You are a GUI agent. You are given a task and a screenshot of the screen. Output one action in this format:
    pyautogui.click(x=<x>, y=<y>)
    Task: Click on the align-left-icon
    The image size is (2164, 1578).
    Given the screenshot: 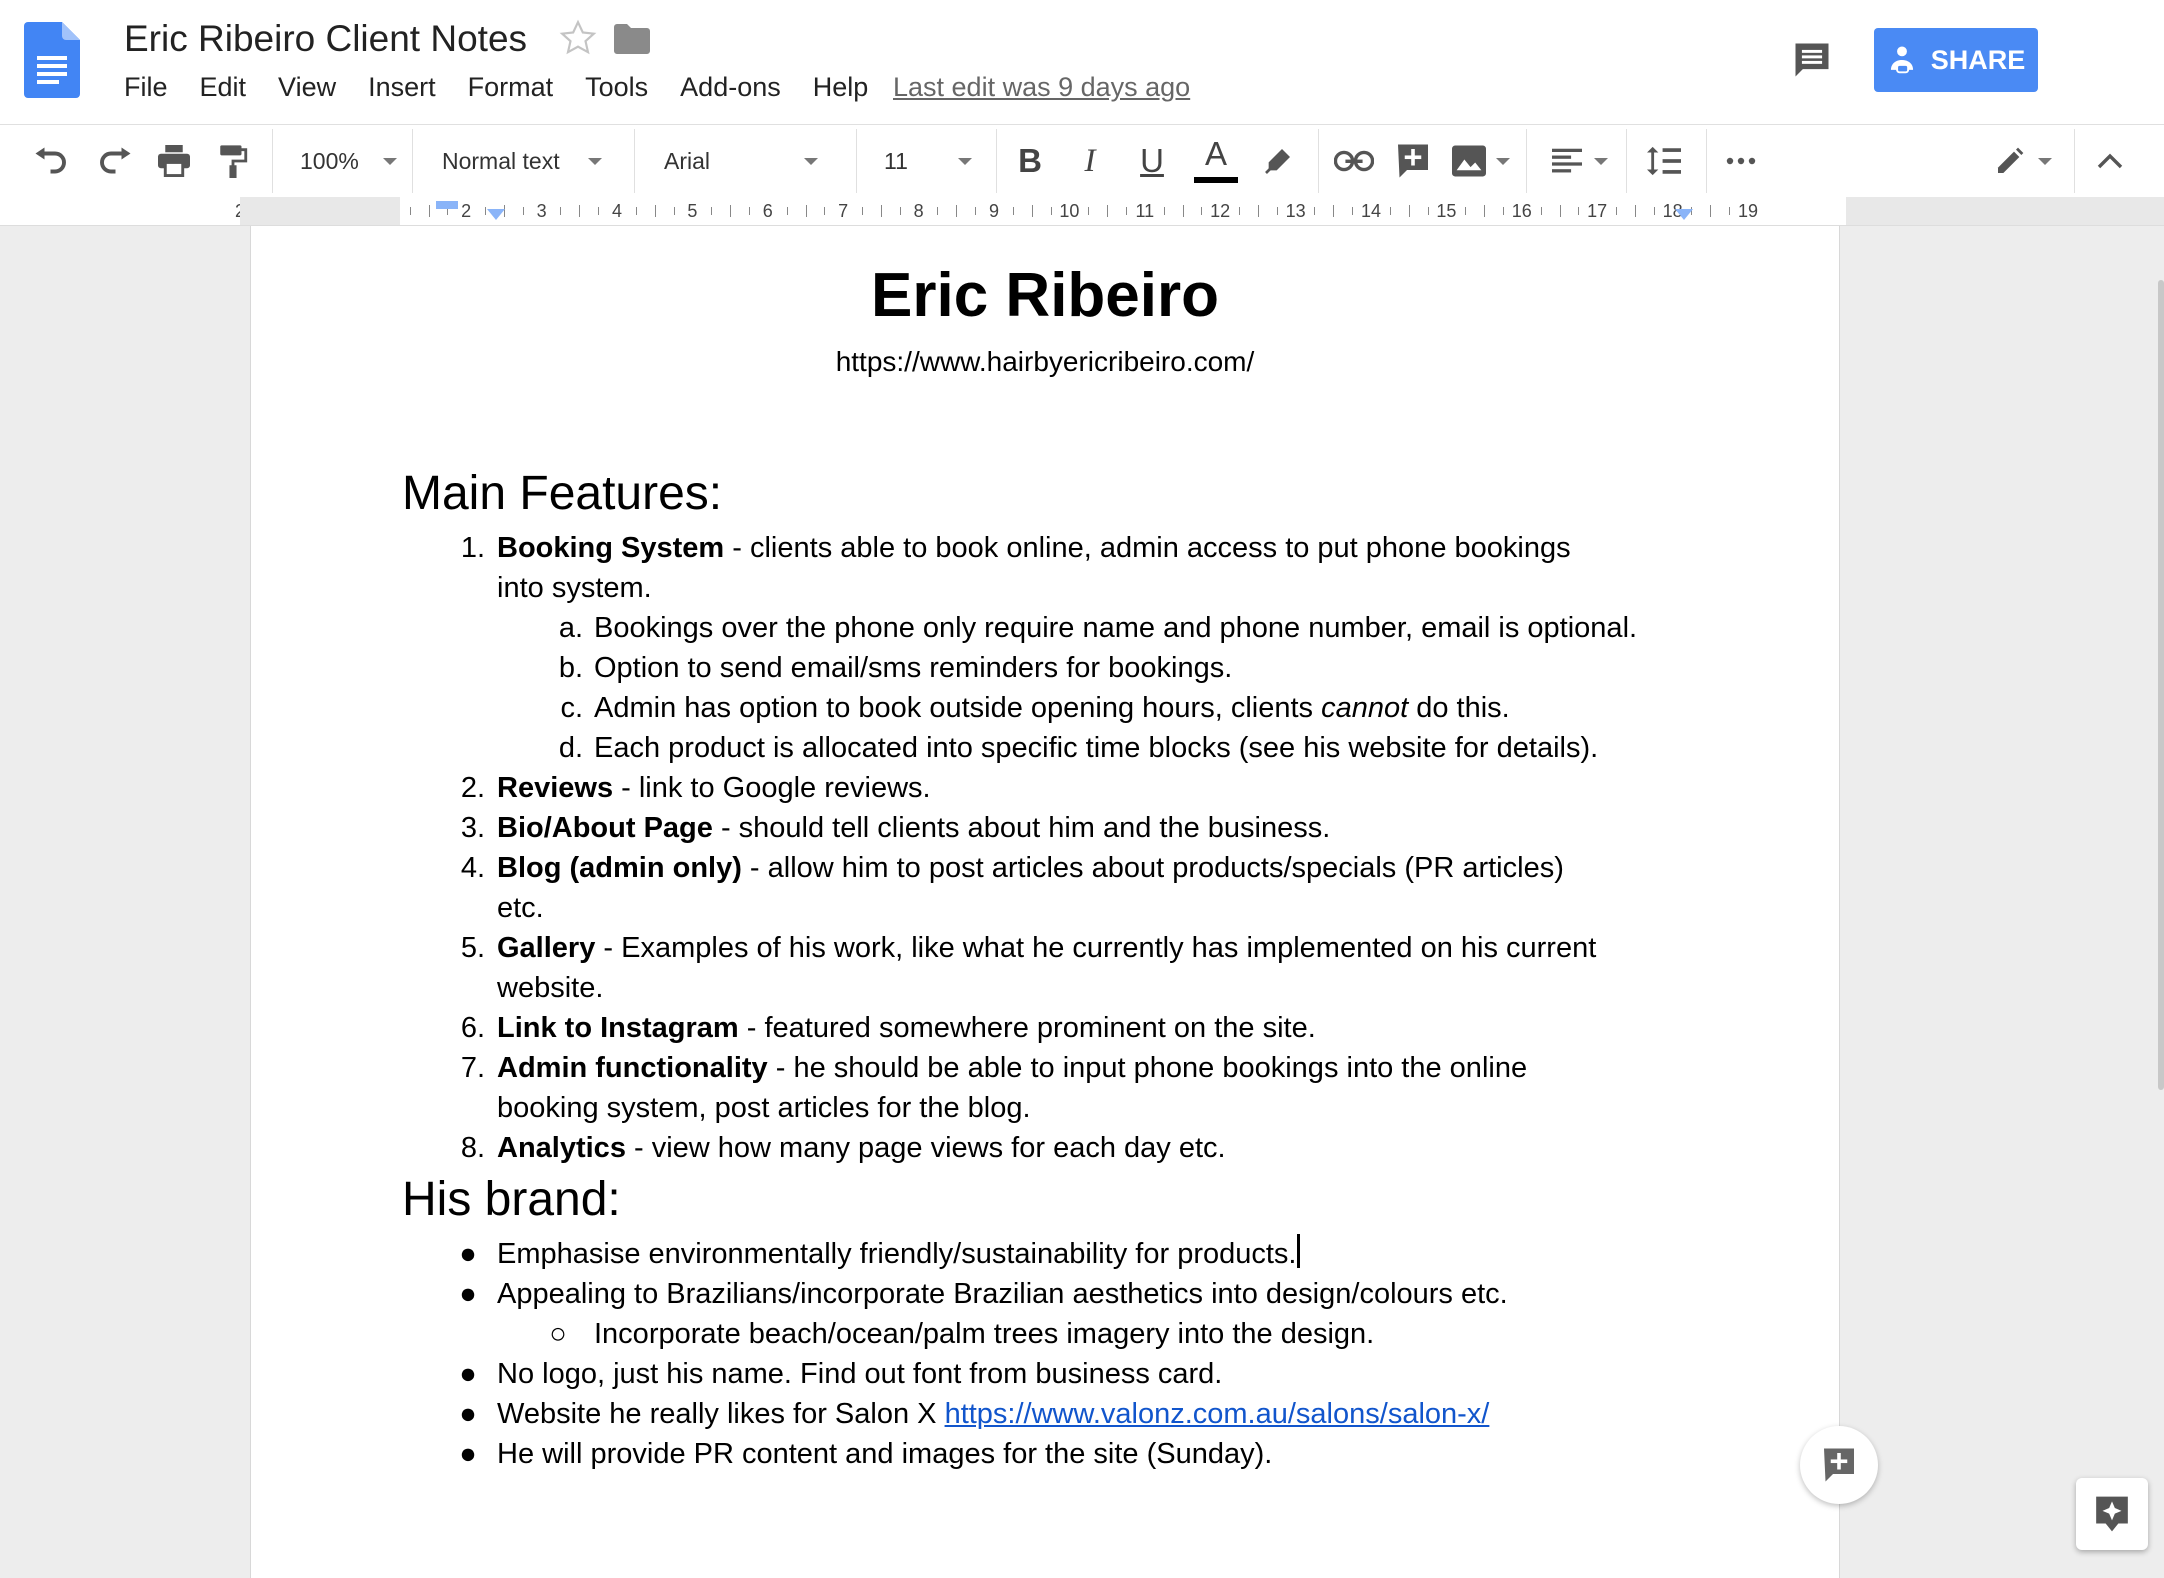 What is the action you would take?
    pyautogui.click(x=1580, y=161)
    